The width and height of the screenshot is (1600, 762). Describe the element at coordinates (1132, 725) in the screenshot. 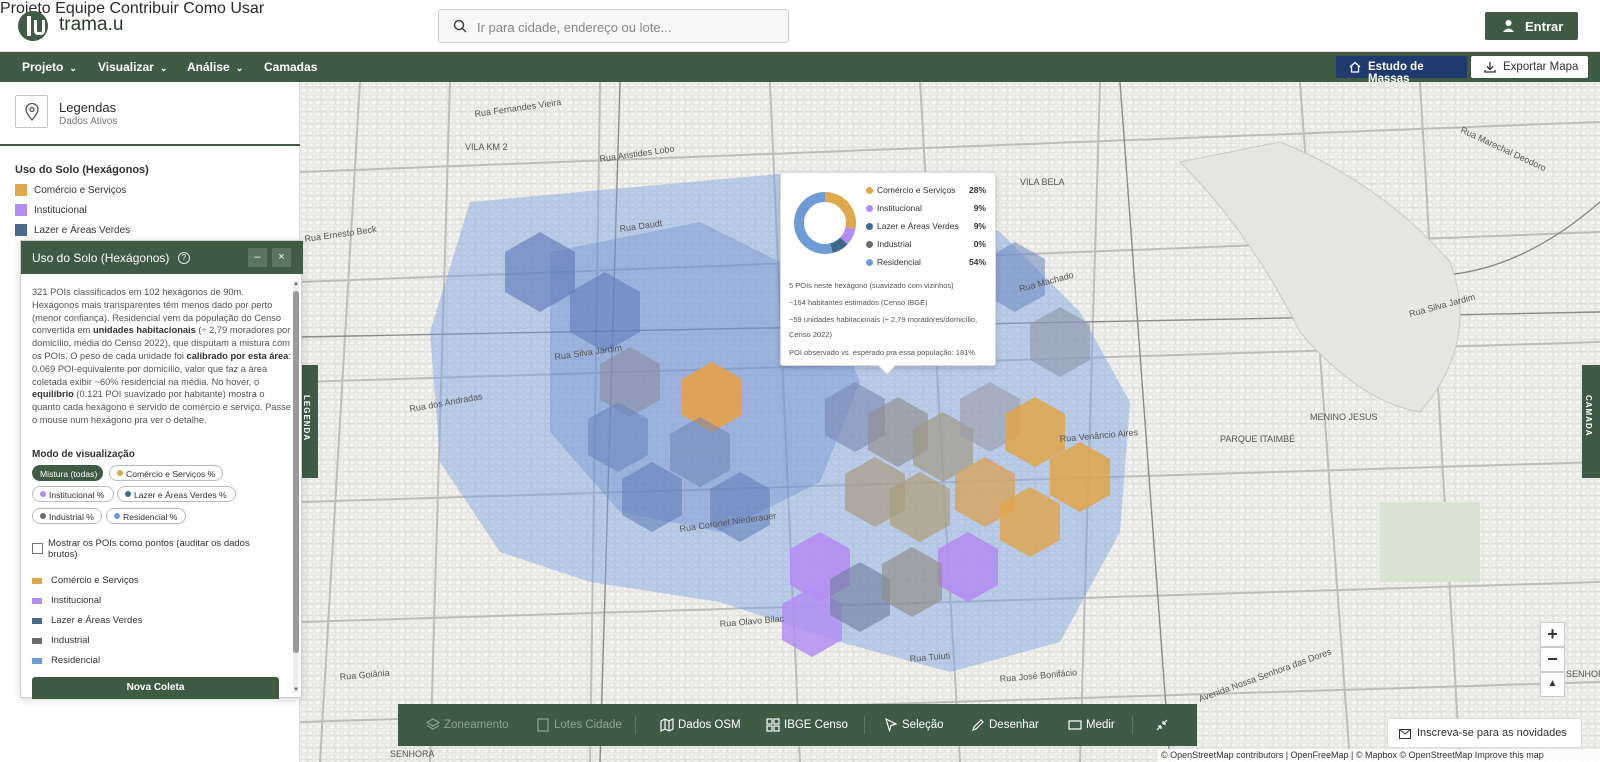

I see `toolbar-divider` at that location.